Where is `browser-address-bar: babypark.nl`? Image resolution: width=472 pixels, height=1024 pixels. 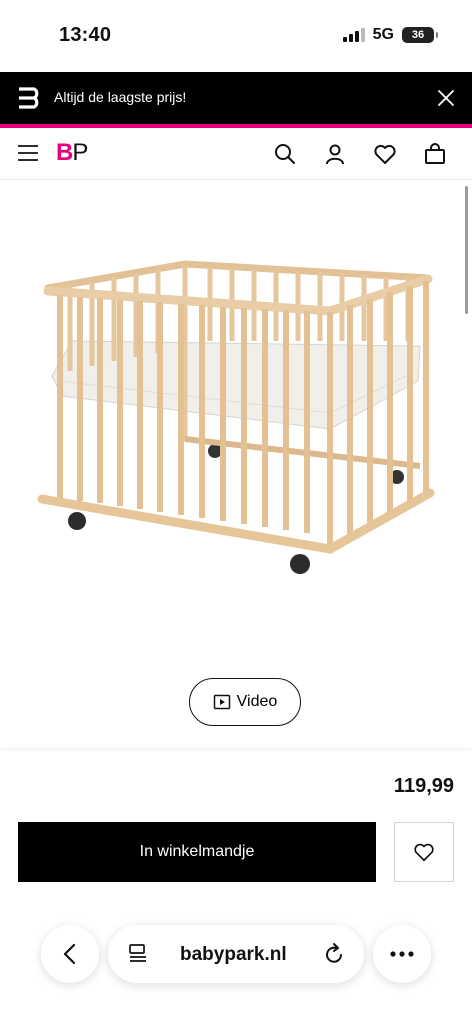
browser-address-bar: babypark.nl is located at coordinates (236, 954).